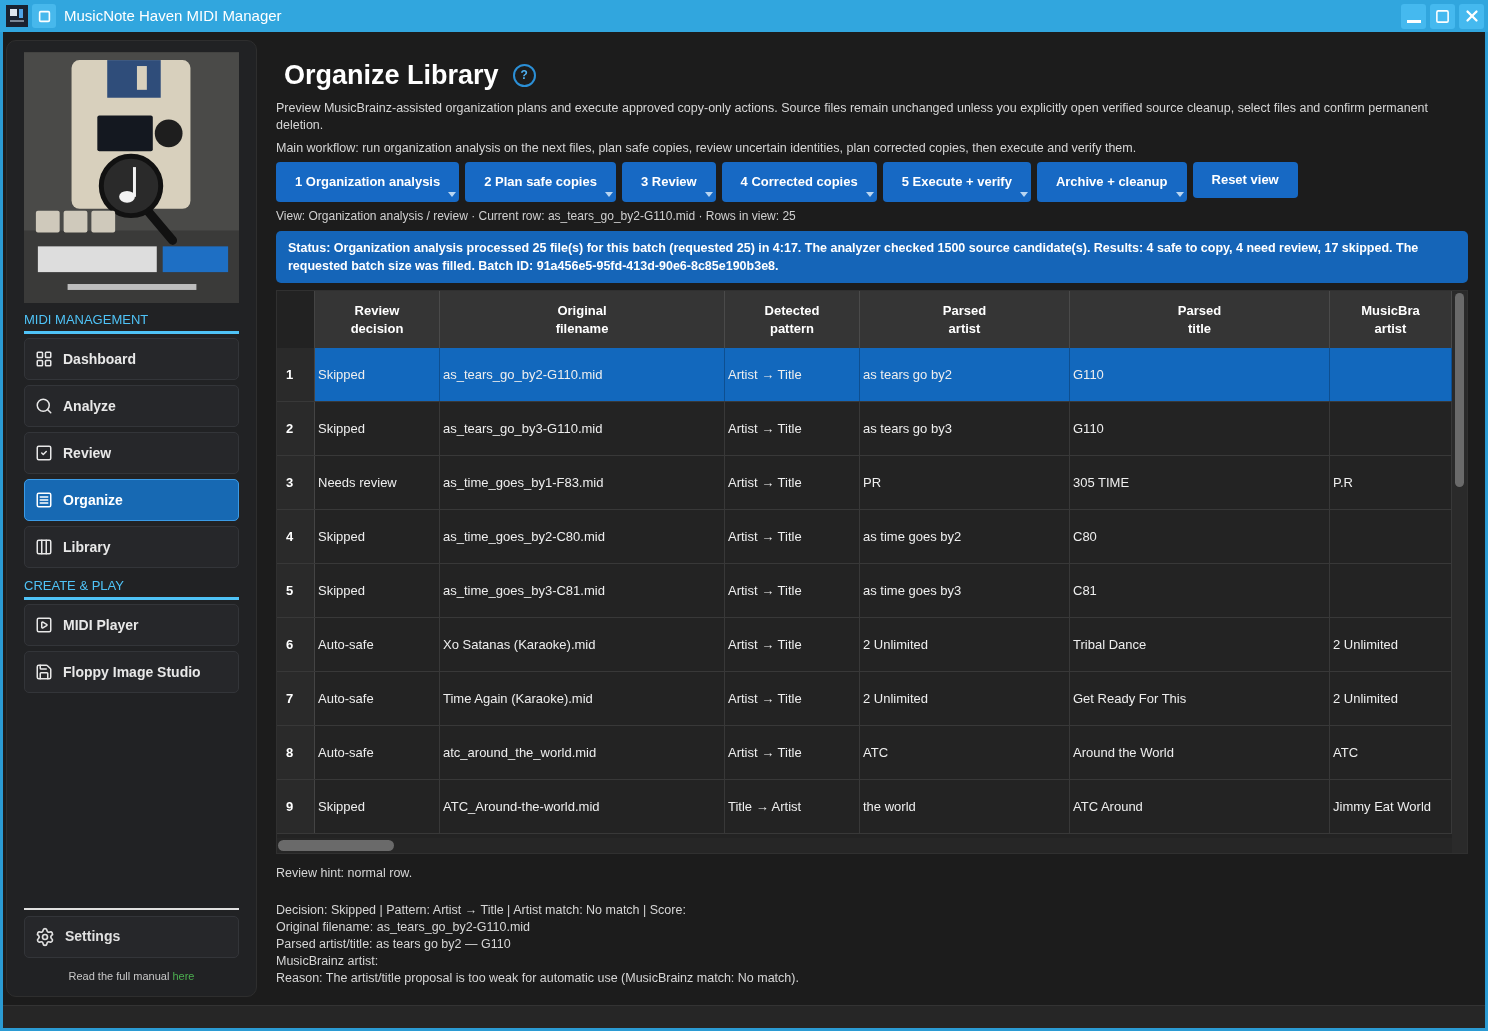  Describe the element at coordinates (1459, 572) in the screenshot. I see `vertical-scrollbar` at that location.